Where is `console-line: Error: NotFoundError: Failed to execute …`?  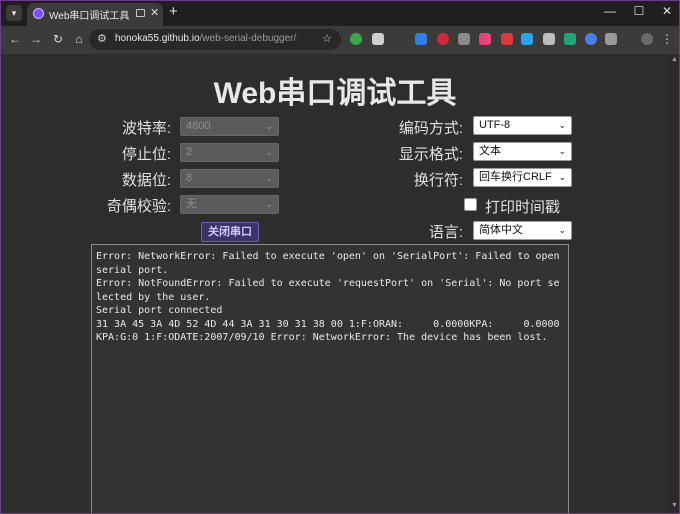 console-line: Error: NotFoundError: Failed to execute … is located at coordinates (328, 290).